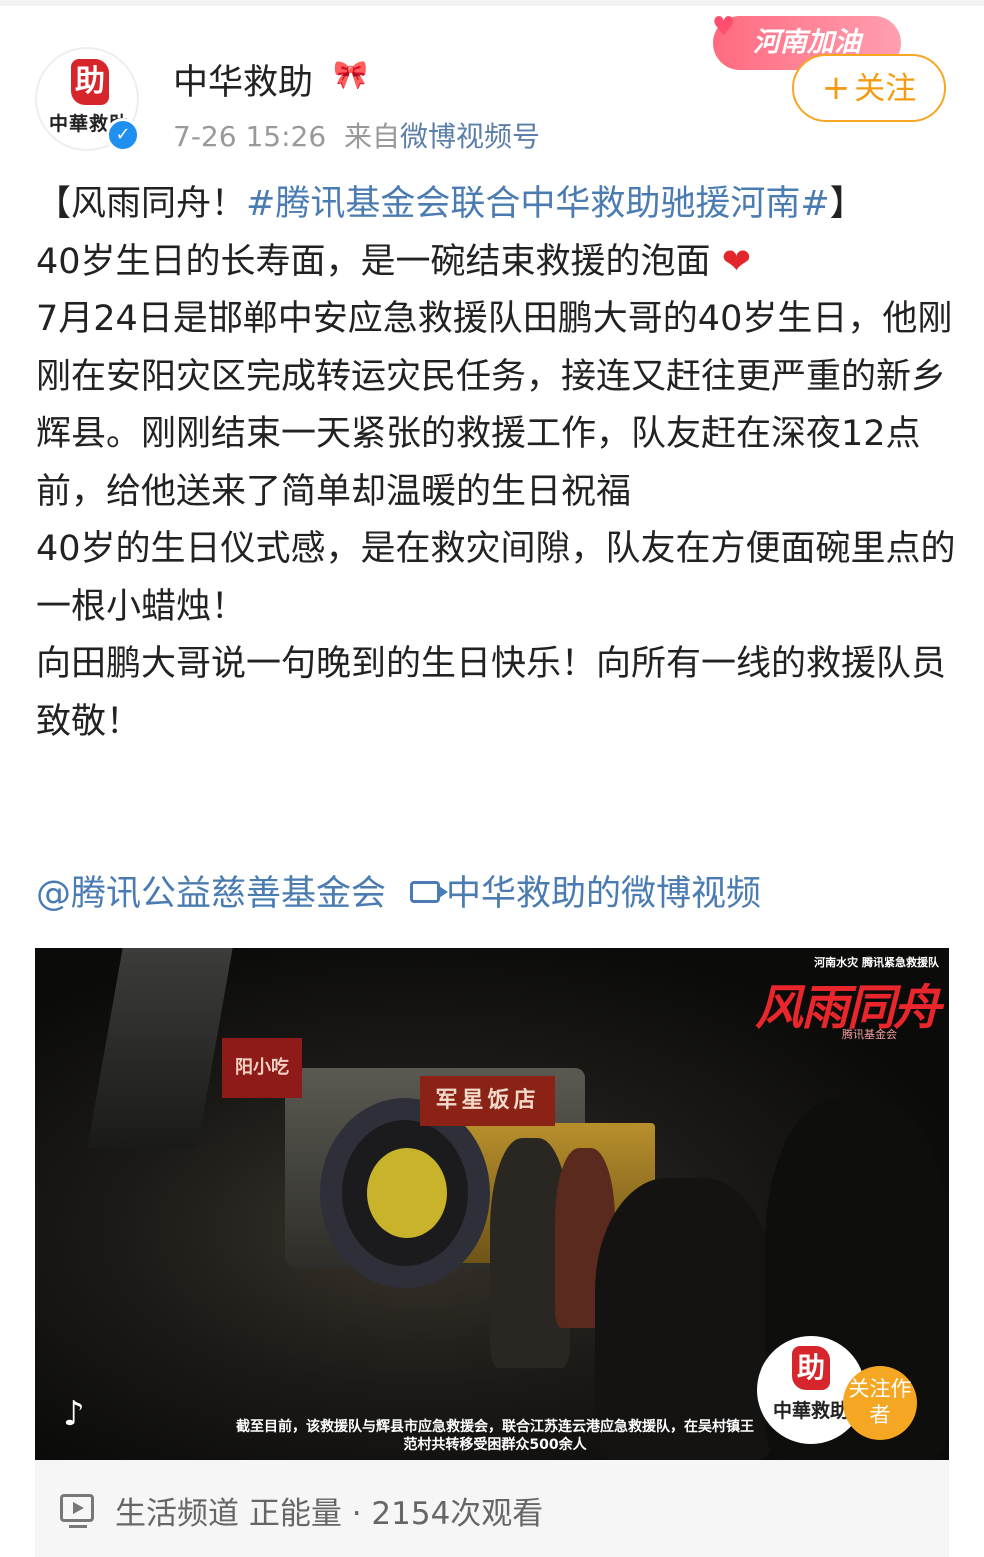 The image size is (984, 1557). I want to click on headline-open: 【风雨同舟！, so click(141, 204).